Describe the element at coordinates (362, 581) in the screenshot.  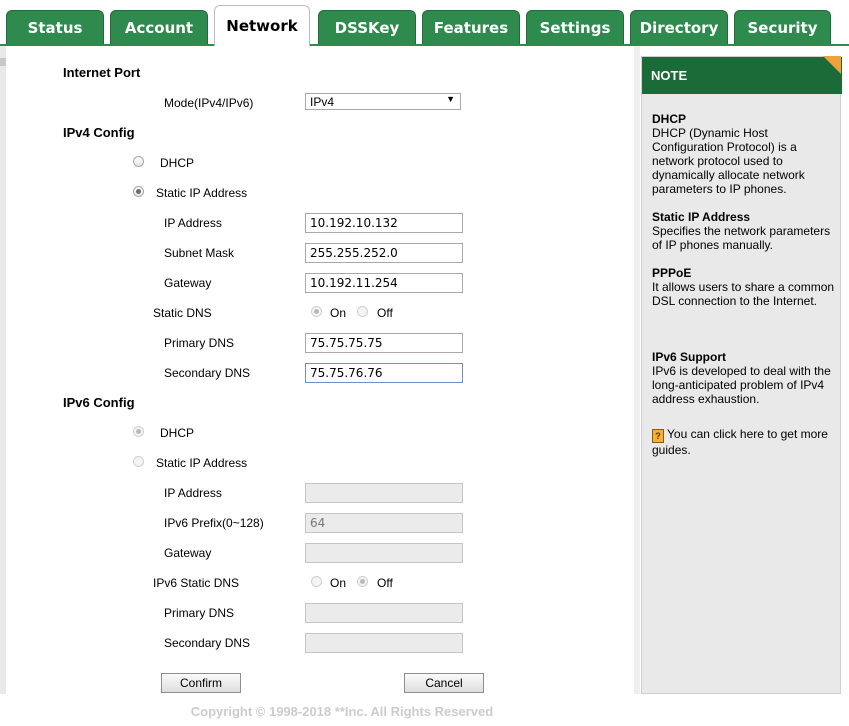
I see `ipv6-dns-off-radio` at that location.